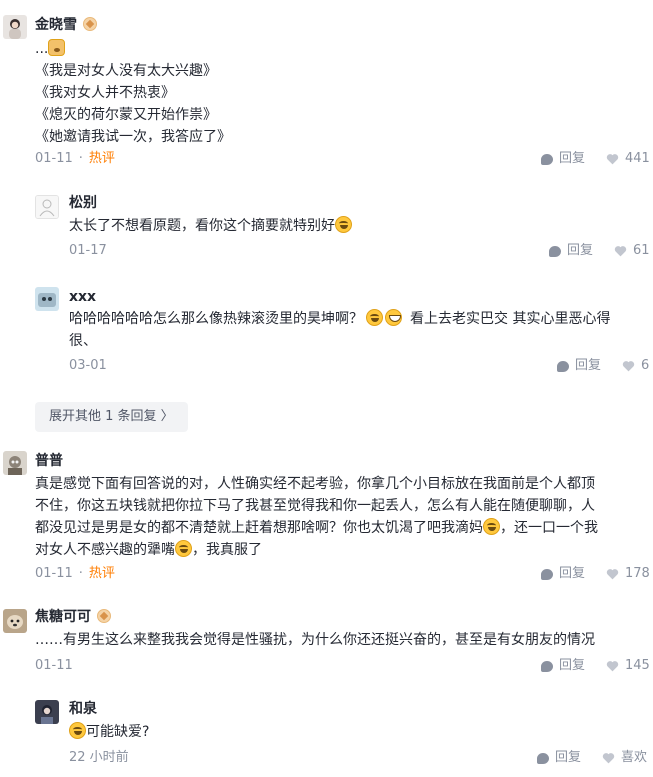 The width and height of the screenshot is (653, 777). I want to click on comment-text-line: 《熄灭的荷尔蒙又开始作祟》, so click(126, 115).